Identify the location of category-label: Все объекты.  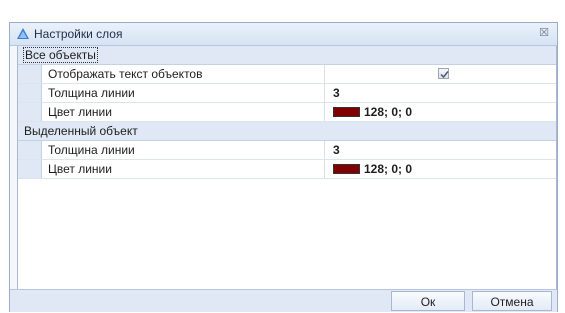
(60, 55).